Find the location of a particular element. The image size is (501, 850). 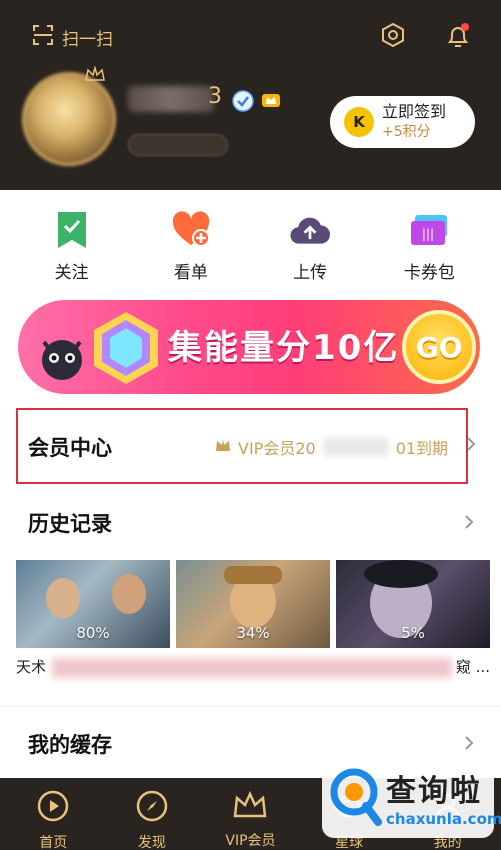

quick-follow: 关注 is located at coordinates (72, 239).